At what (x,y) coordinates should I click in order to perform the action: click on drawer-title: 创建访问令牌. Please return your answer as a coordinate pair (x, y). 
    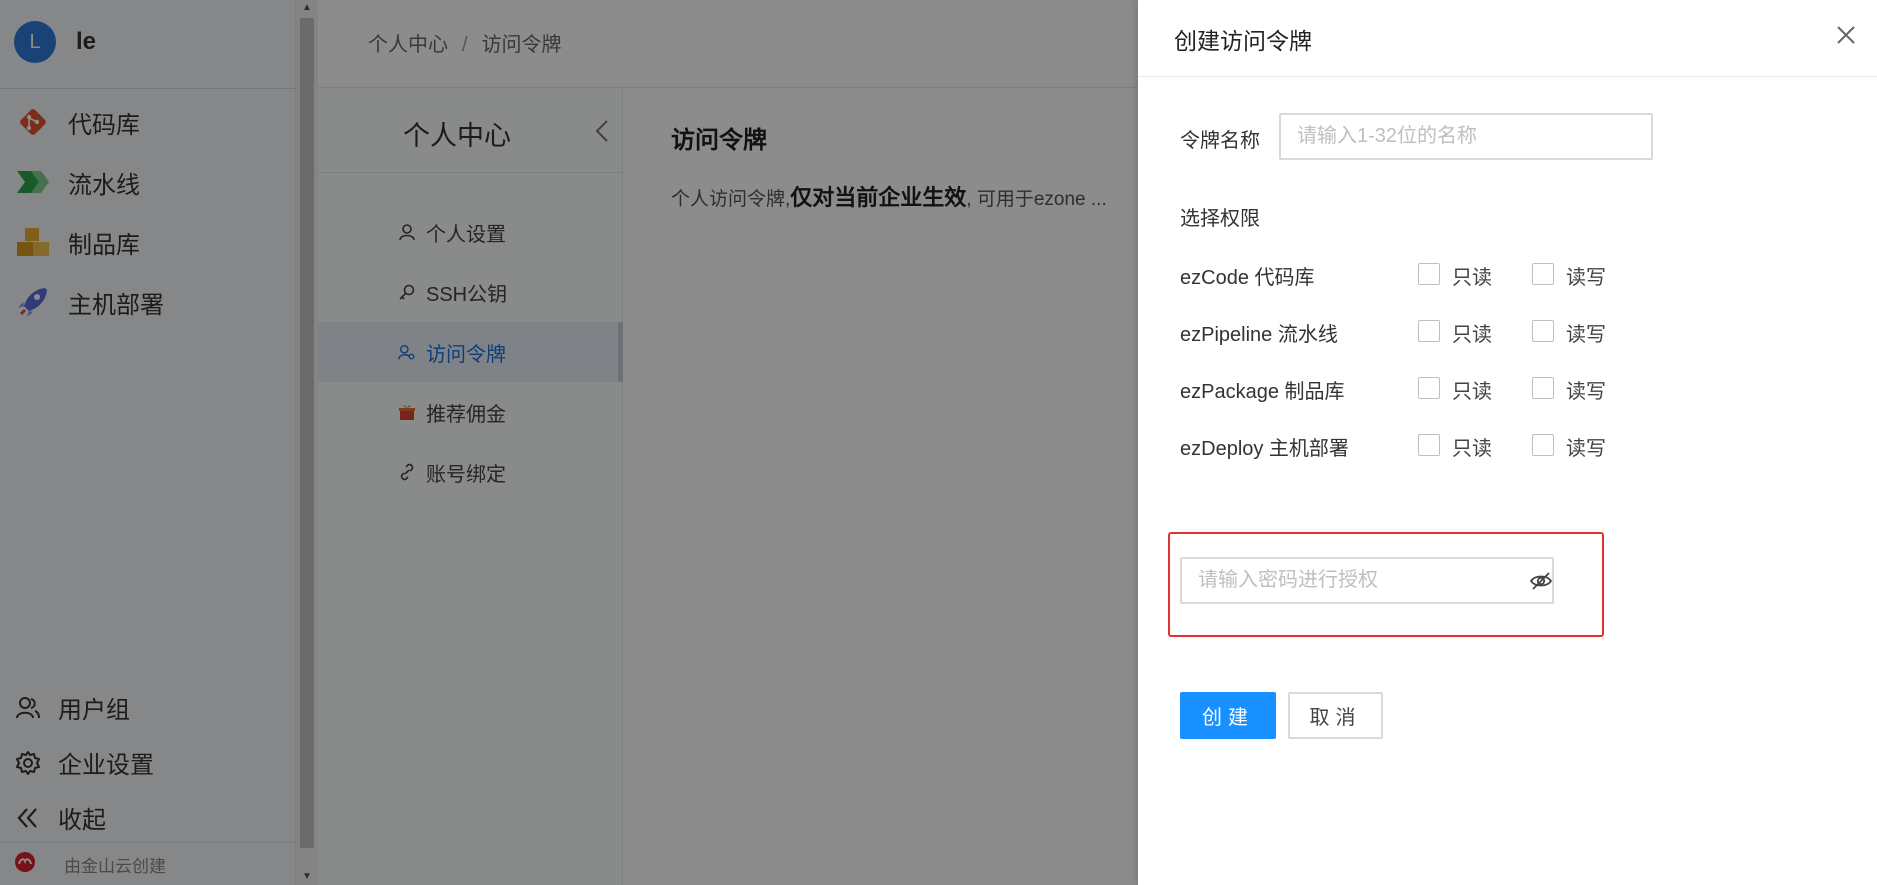
    Looking at the image, I should click on (1243, 41).